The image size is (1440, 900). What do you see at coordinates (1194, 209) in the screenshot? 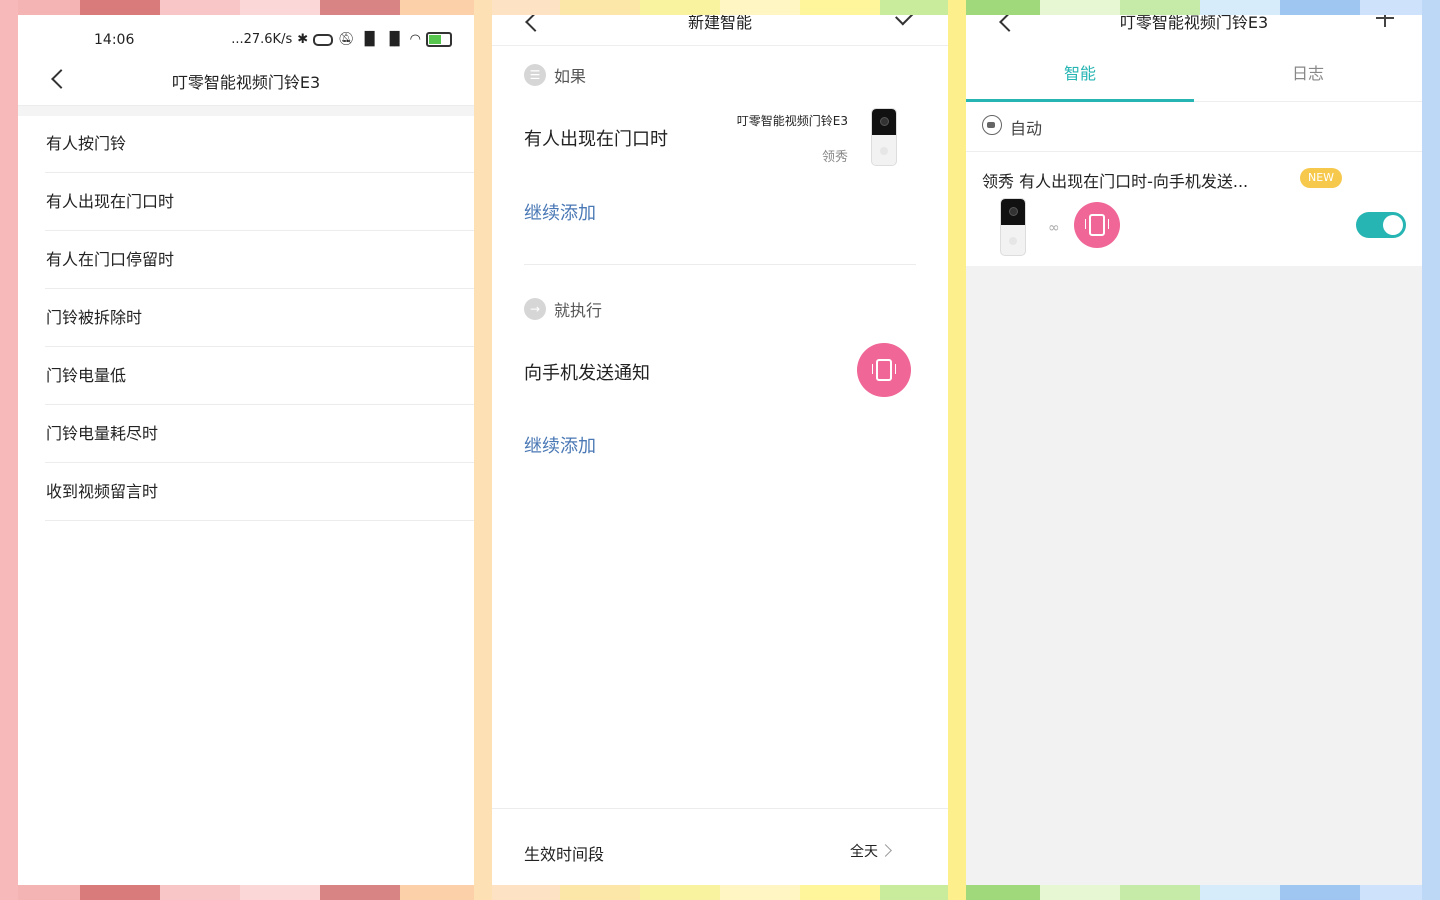
I see `automation-rule-card: 领秀 有人出现在门口时-向手机发送... NEW ∞` at bounding box center [1194, 209].